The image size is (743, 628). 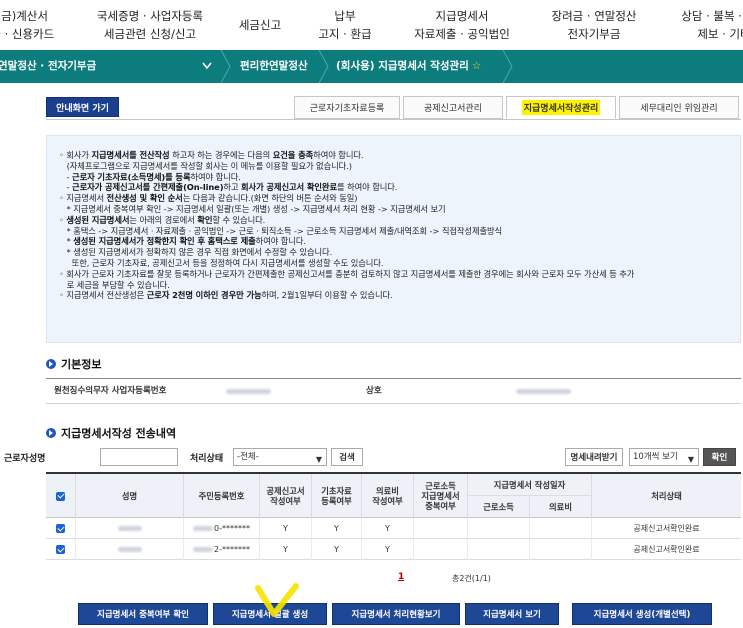 I want to click on header-status: 처리상태, so click(x=666, y=496).